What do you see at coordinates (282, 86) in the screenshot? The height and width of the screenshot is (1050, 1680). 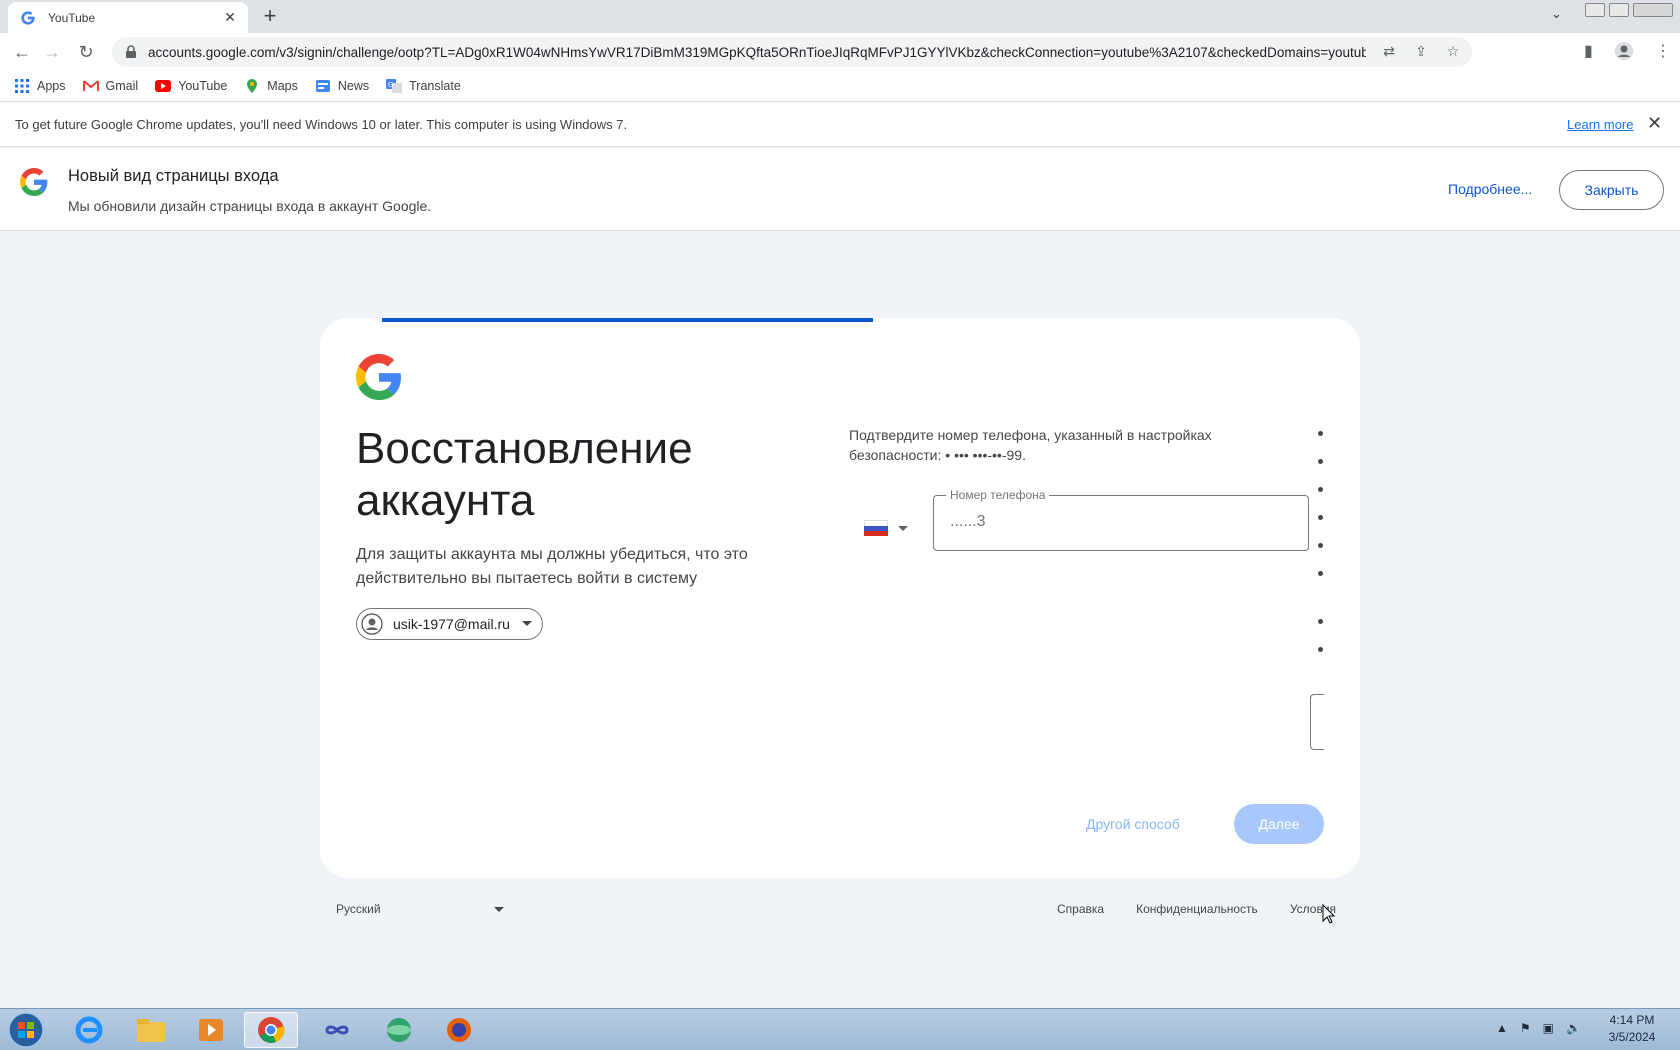 I see `bookmark-label: Maps` at bounding box center [282, 86].